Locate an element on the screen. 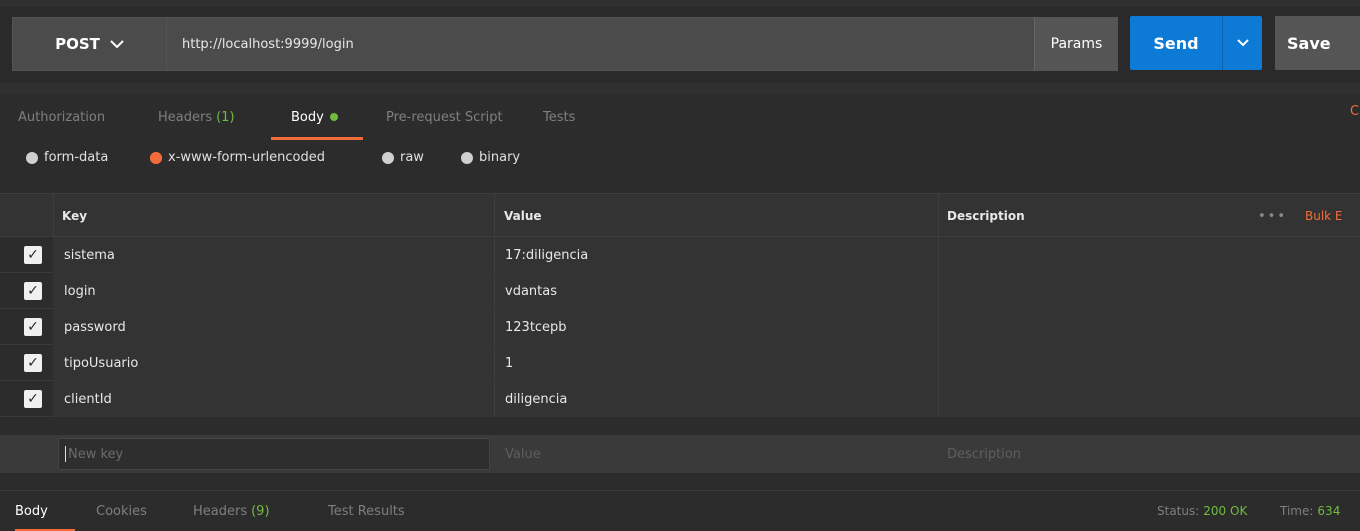 This screenshot has height=531, width=1360. save-button: Save is located at coordinates (1317, 43).